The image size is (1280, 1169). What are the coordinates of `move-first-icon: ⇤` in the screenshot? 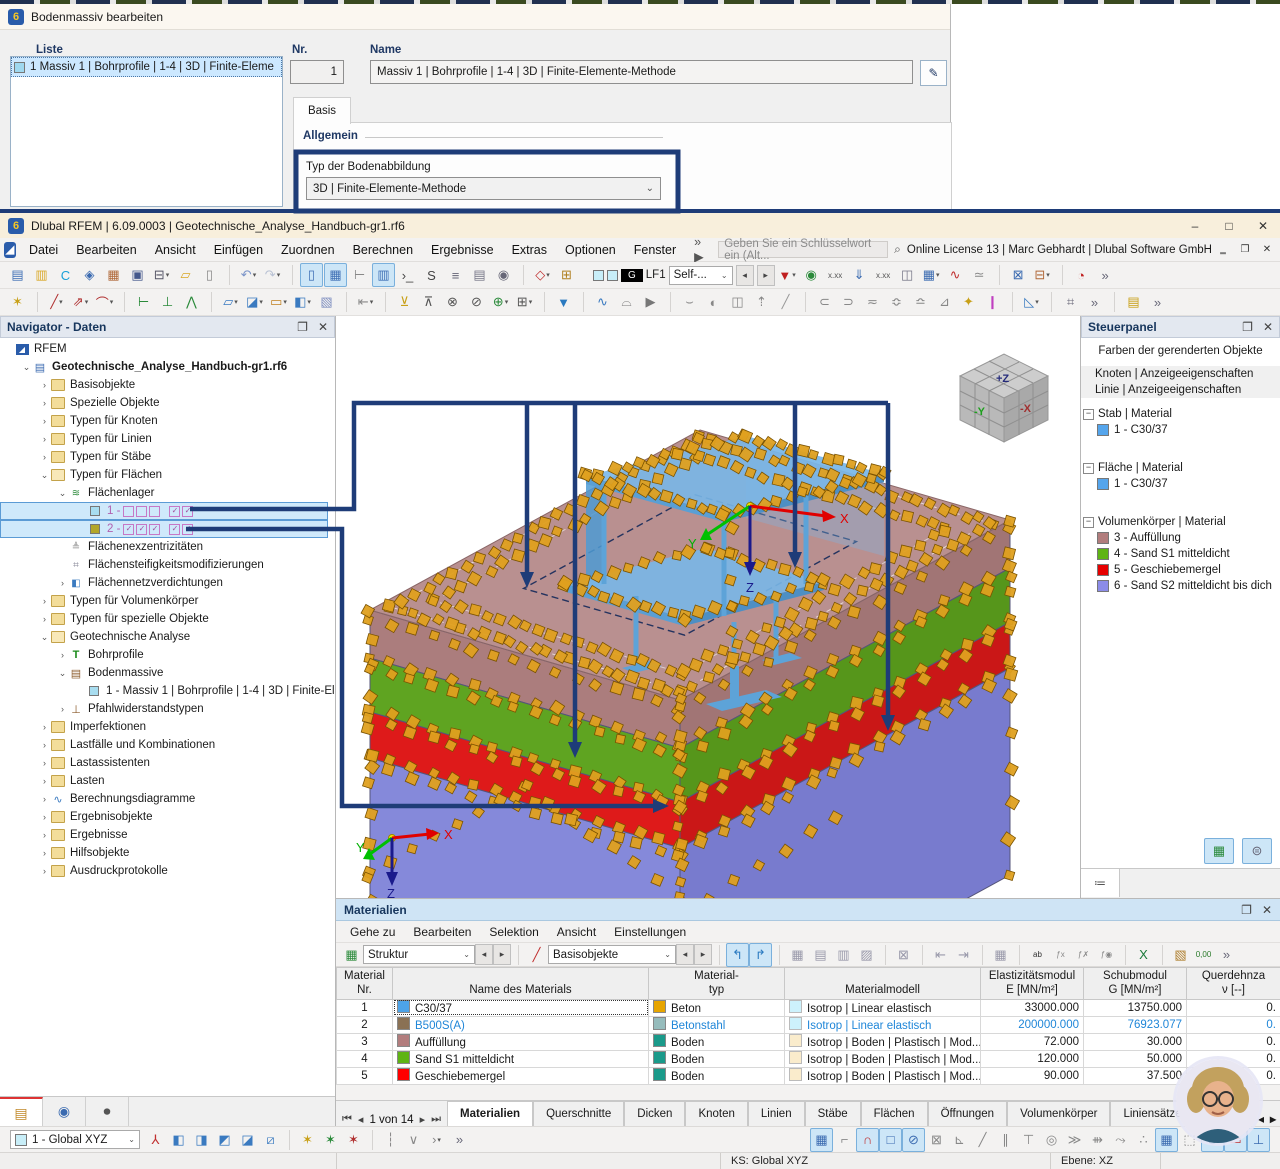 It's located at (940, 955).